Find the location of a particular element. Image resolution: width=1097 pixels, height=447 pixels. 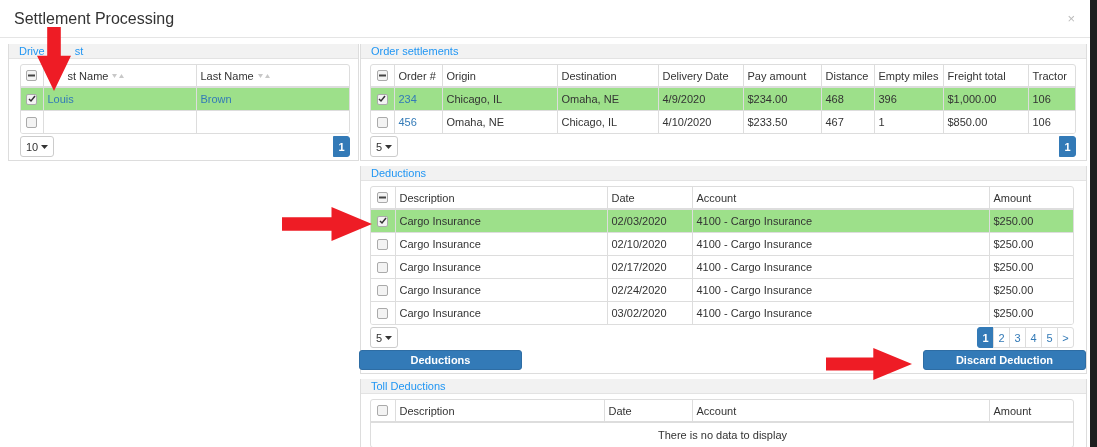

column-header: Empty miles is located at coordinates (908, 75).